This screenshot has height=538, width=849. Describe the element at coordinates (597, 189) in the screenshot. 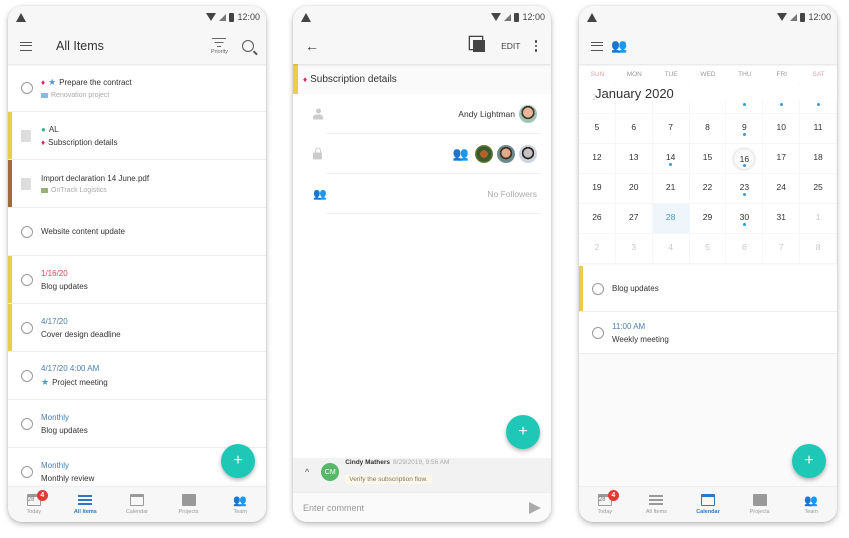

I see `calendar-day: 19` at that location.